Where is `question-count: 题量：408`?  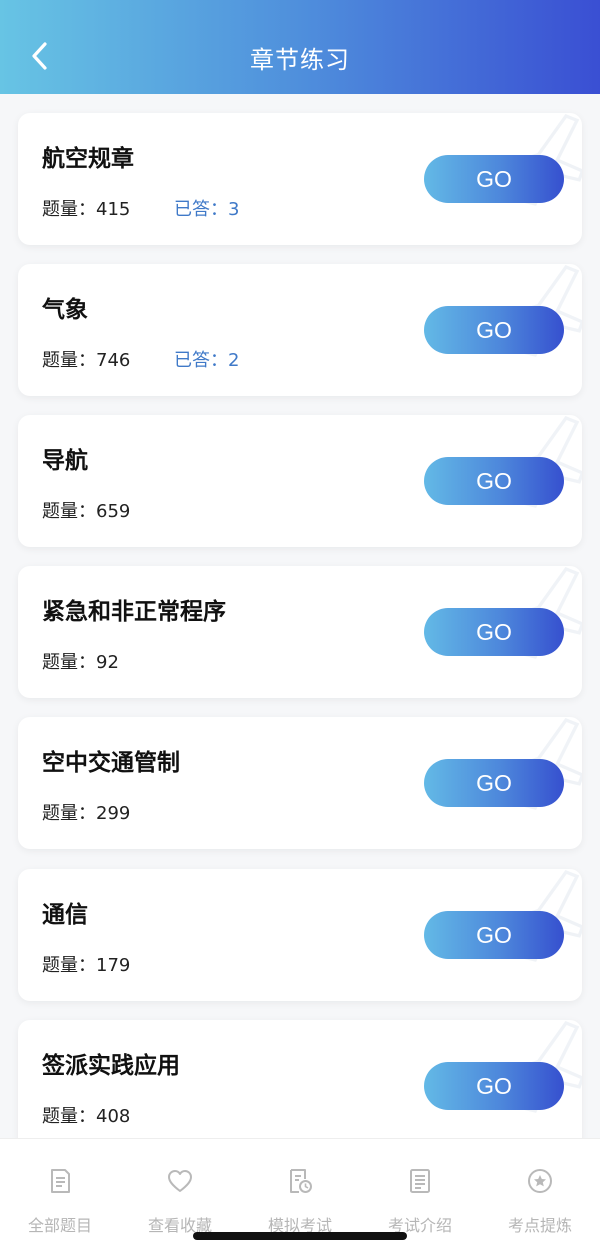
question-count: 题量：408 is located at coordinates (86, 1116).